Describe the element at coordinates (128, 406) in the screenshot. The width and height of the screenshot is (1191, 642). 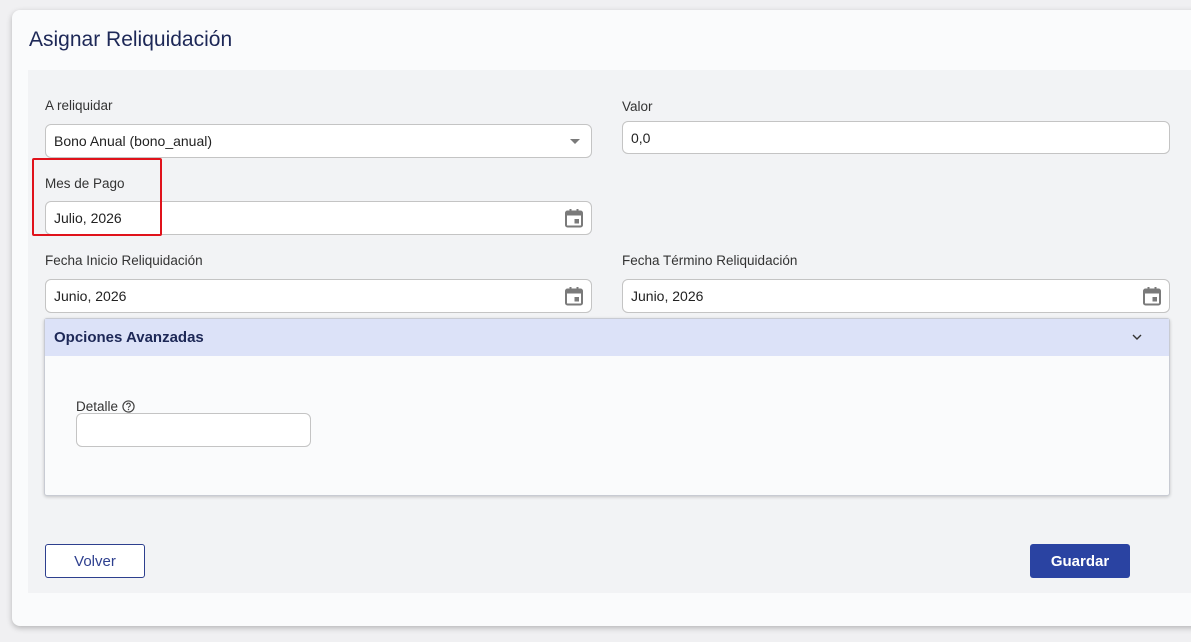
I see `help-icon` at that location.